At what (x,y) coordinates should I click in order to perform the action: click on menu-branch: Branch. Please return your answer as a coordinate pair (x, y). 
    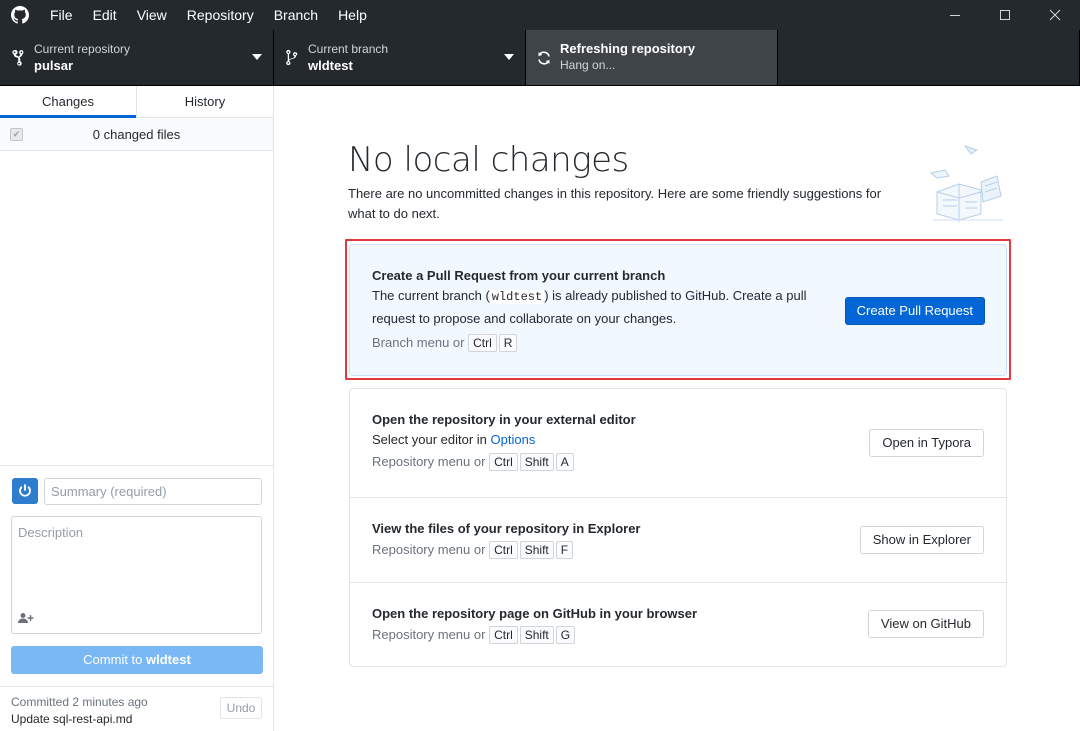
    Looking at the image, I should click on (296, 15).